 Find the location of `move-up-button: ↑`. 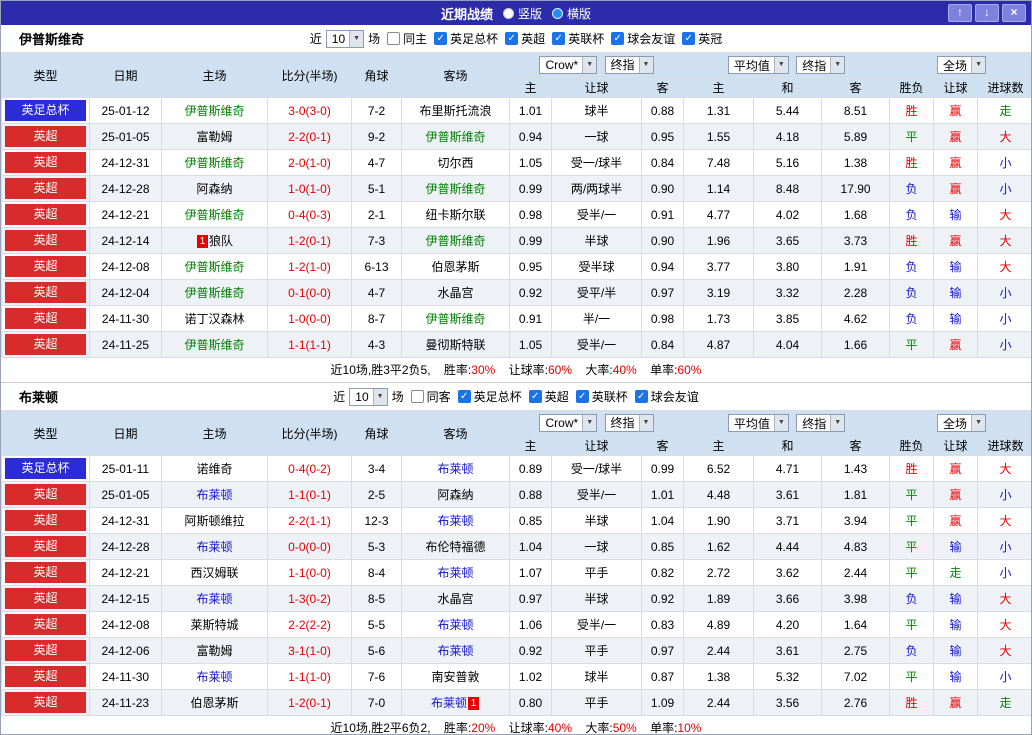

move-up-button: ↑ is located at coordinates (960, 13).